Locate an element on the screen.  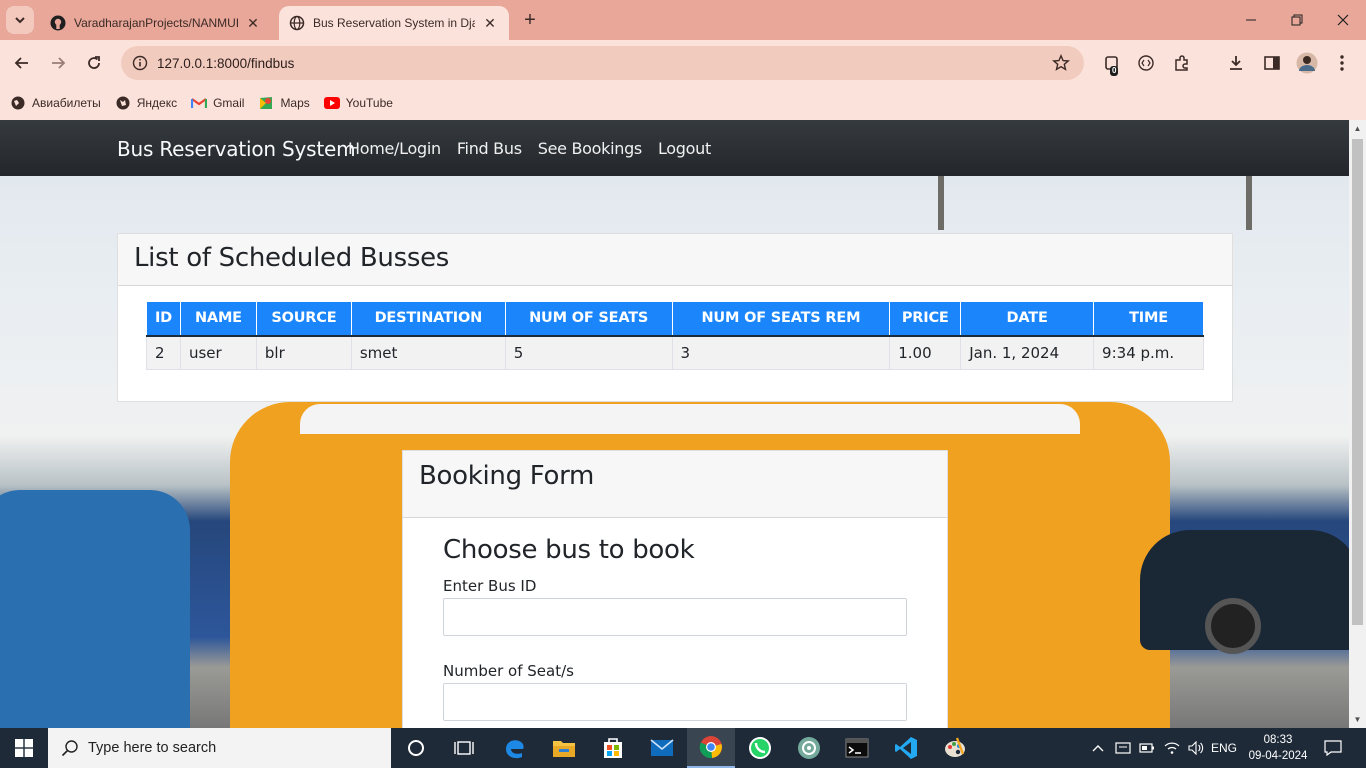
whatsapp-icon is located at coordinates (760, 748).